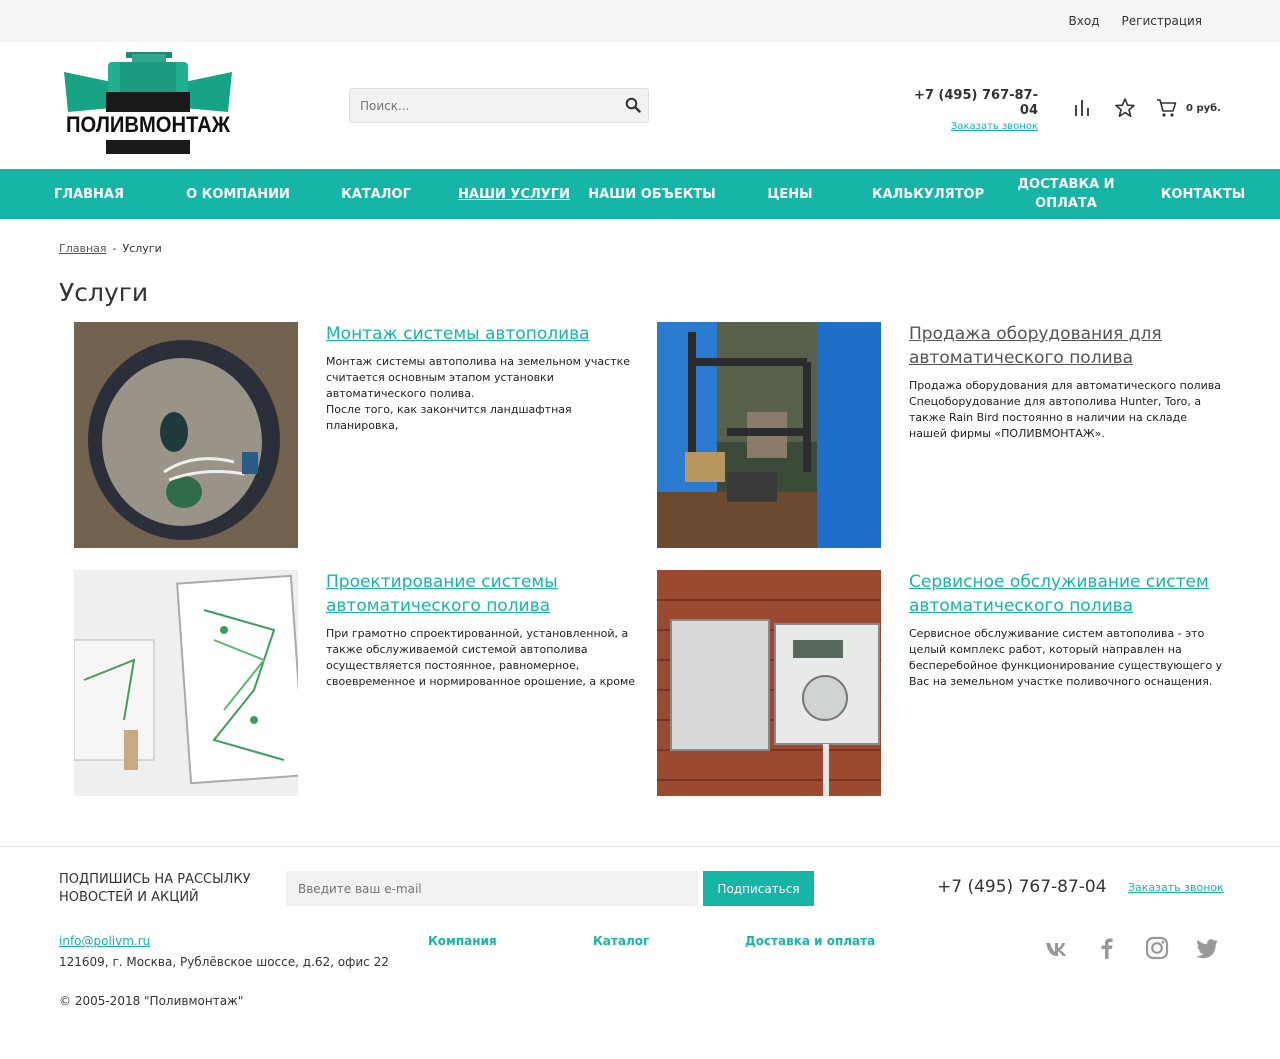 The image size is (1280, 1059). Describe the element at coordinates (1167, 108) in the screenshot. I see `cart-icon` at that location.